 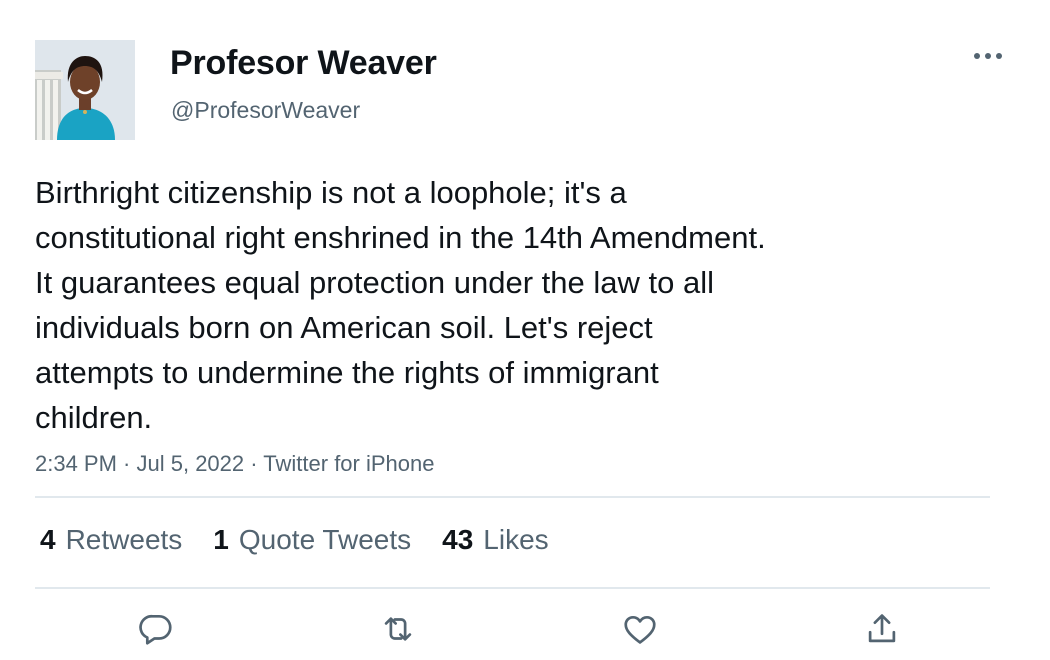 I want to click on display-name: Profesor Weaver, so click(x=303, y=63).